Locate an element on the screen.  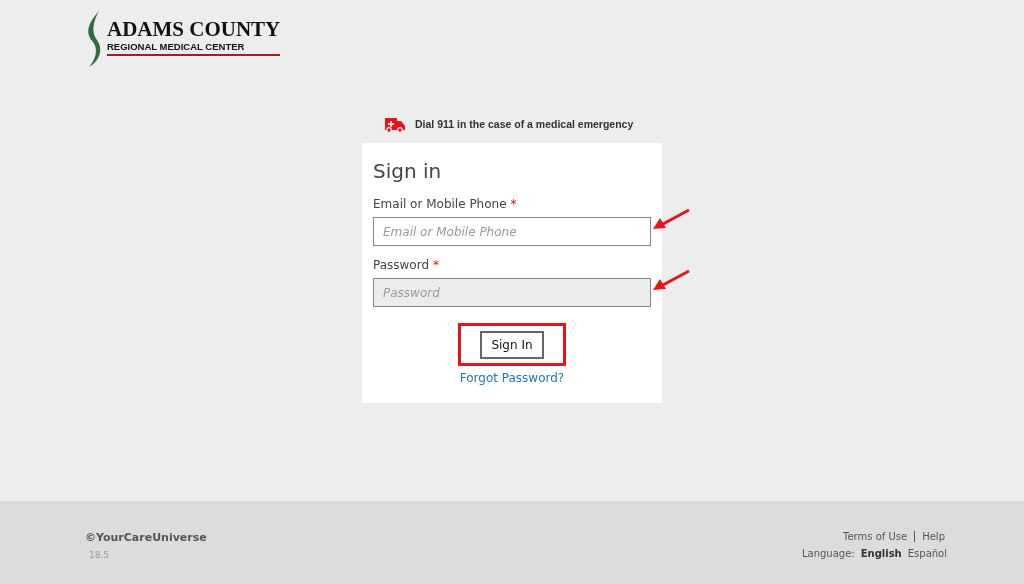
logo-title: ADAMS COUNTY is located at coordinates (194, 29).